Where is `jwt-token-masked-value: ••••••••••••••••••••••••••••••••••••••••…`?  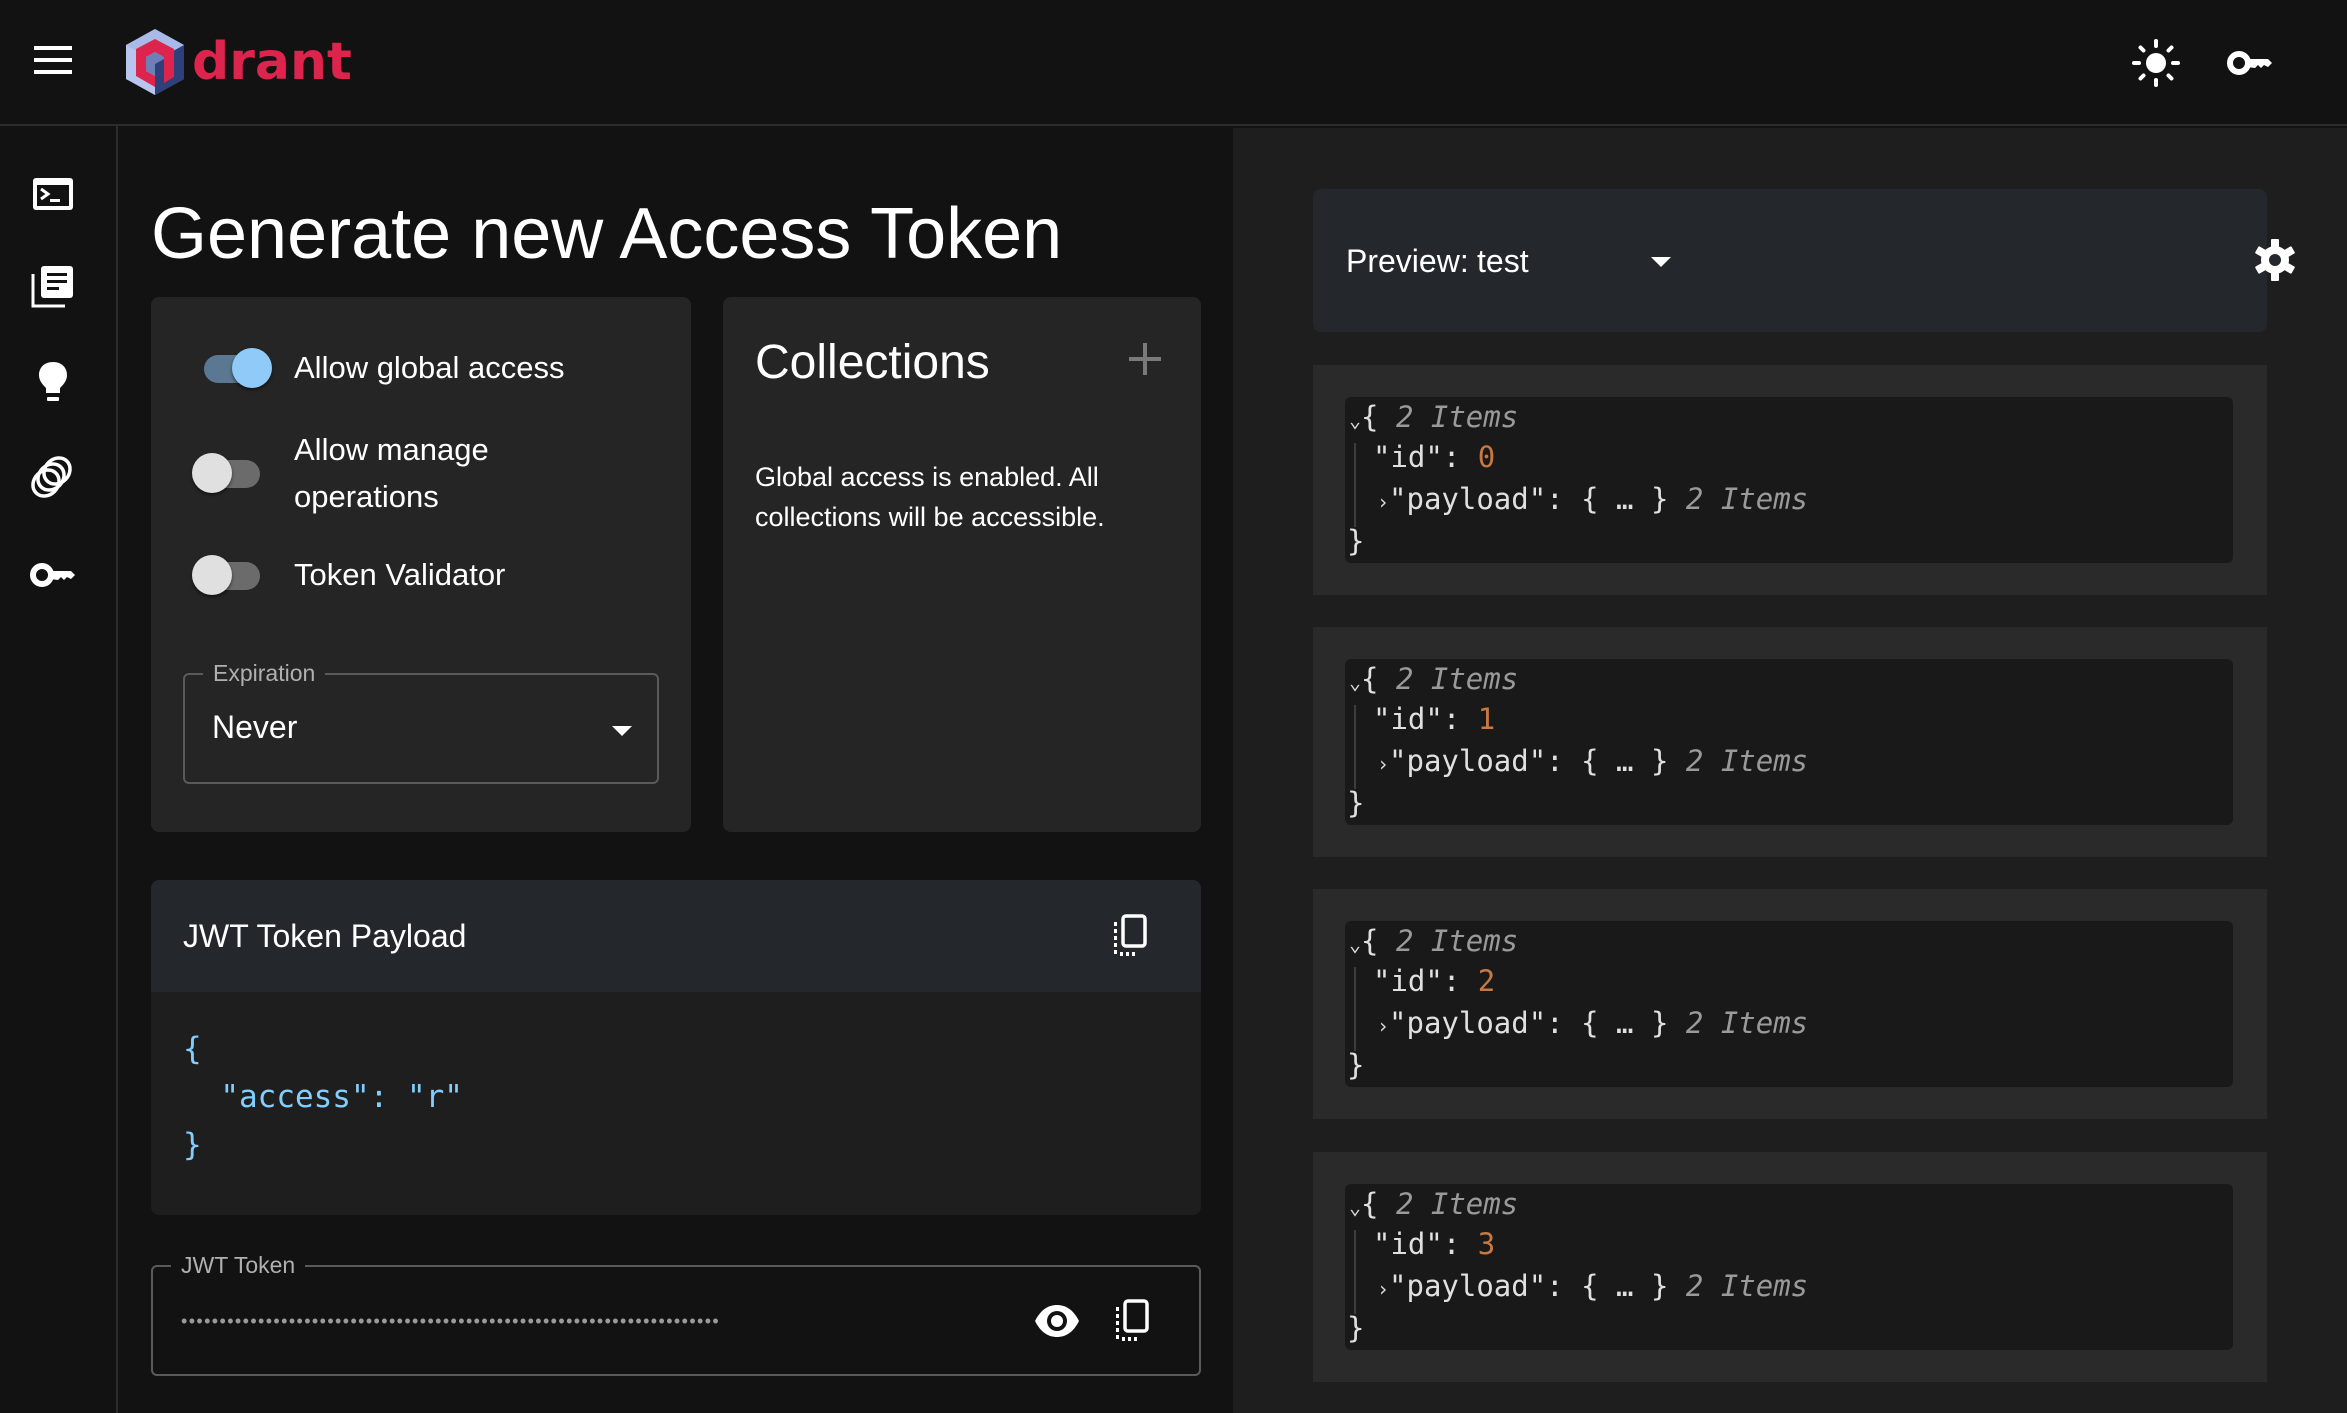 jwt-token-masked-value: ••••••••••••••••••••••••••••••••••••••••… is located at coordinates (591, 1321).